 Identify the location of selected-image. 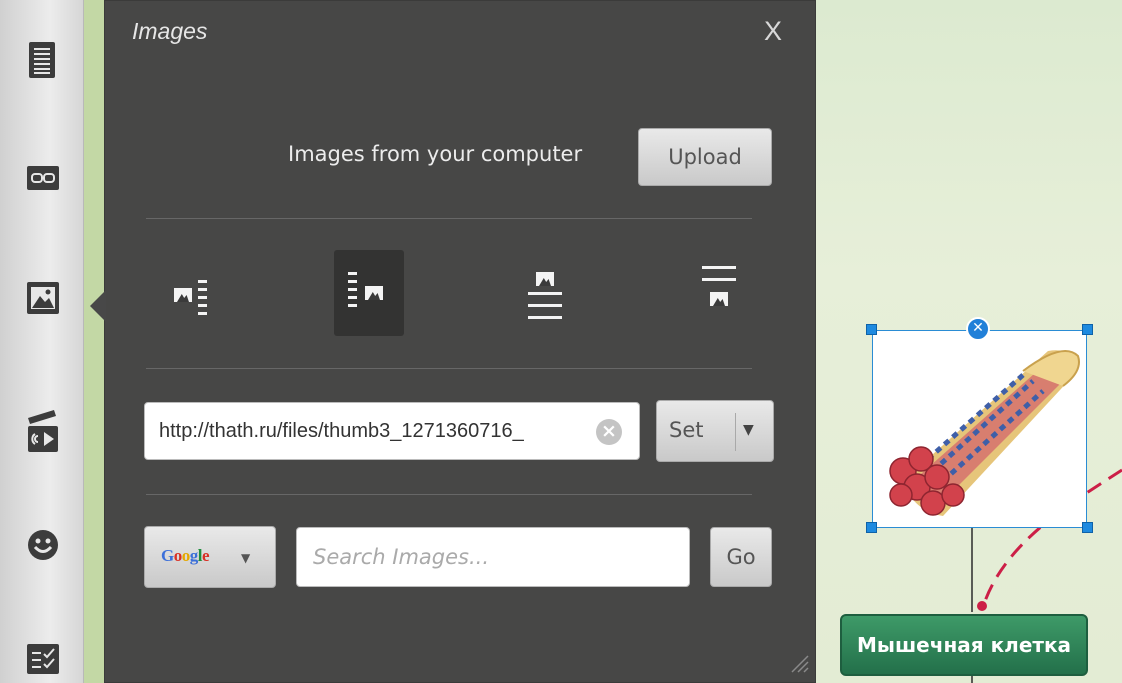
(979, 429).